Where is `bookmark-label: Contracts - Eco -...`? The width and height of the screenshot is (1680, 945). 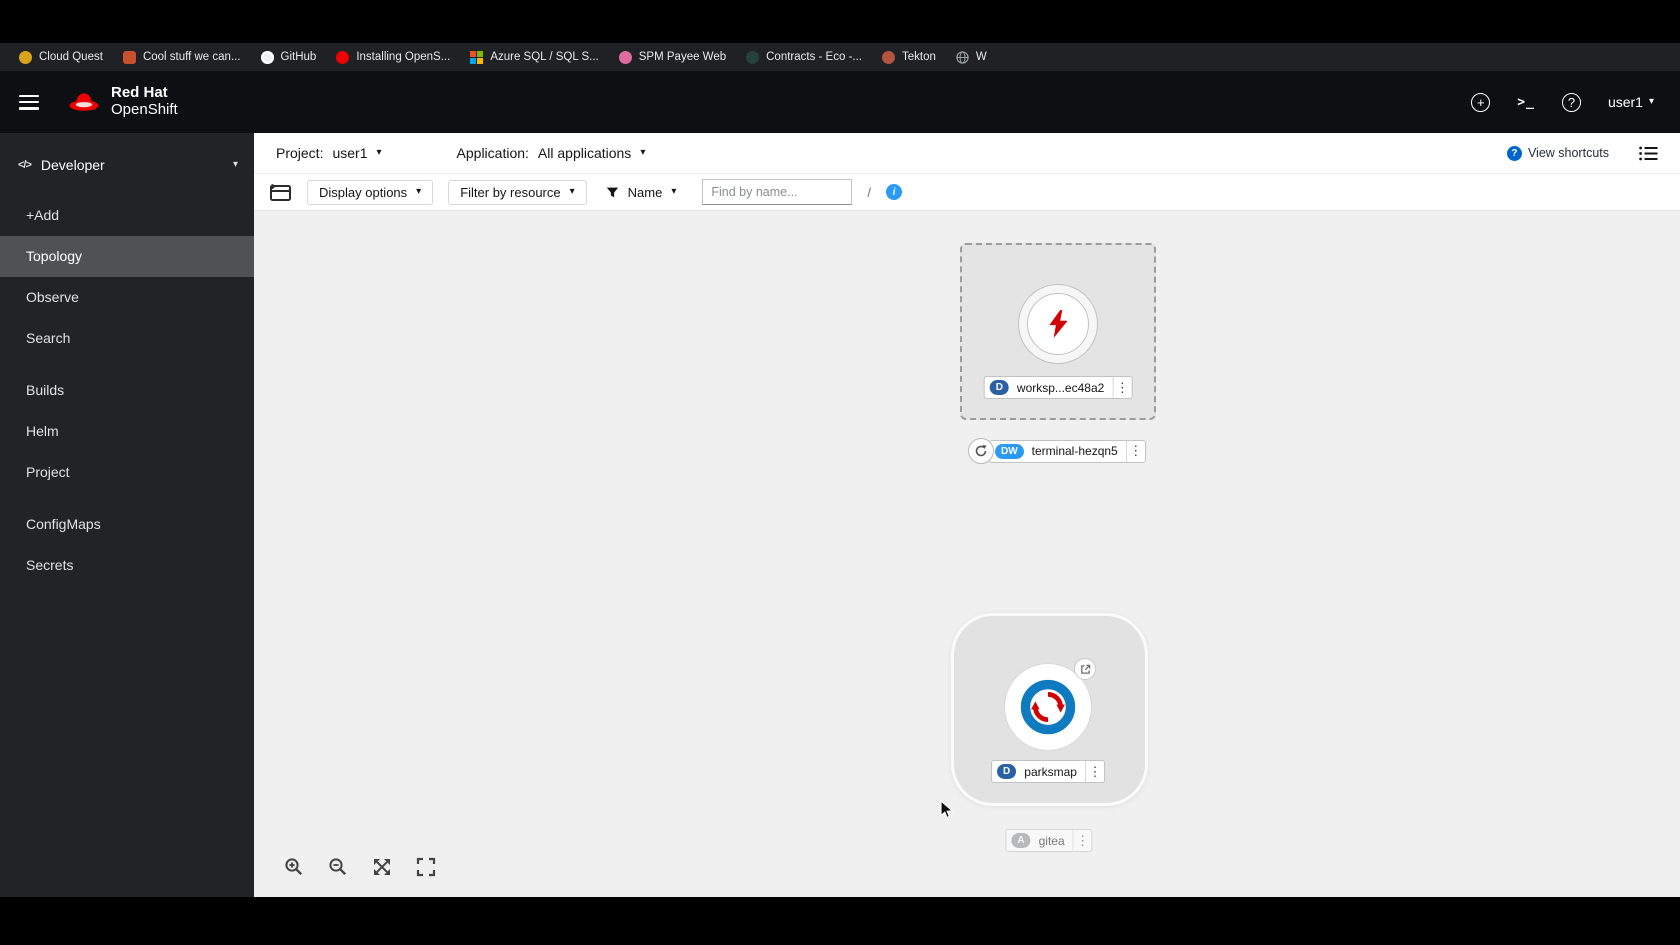
bookmark-label: Contracts - Eco -... is located at coordinates (814, 57).